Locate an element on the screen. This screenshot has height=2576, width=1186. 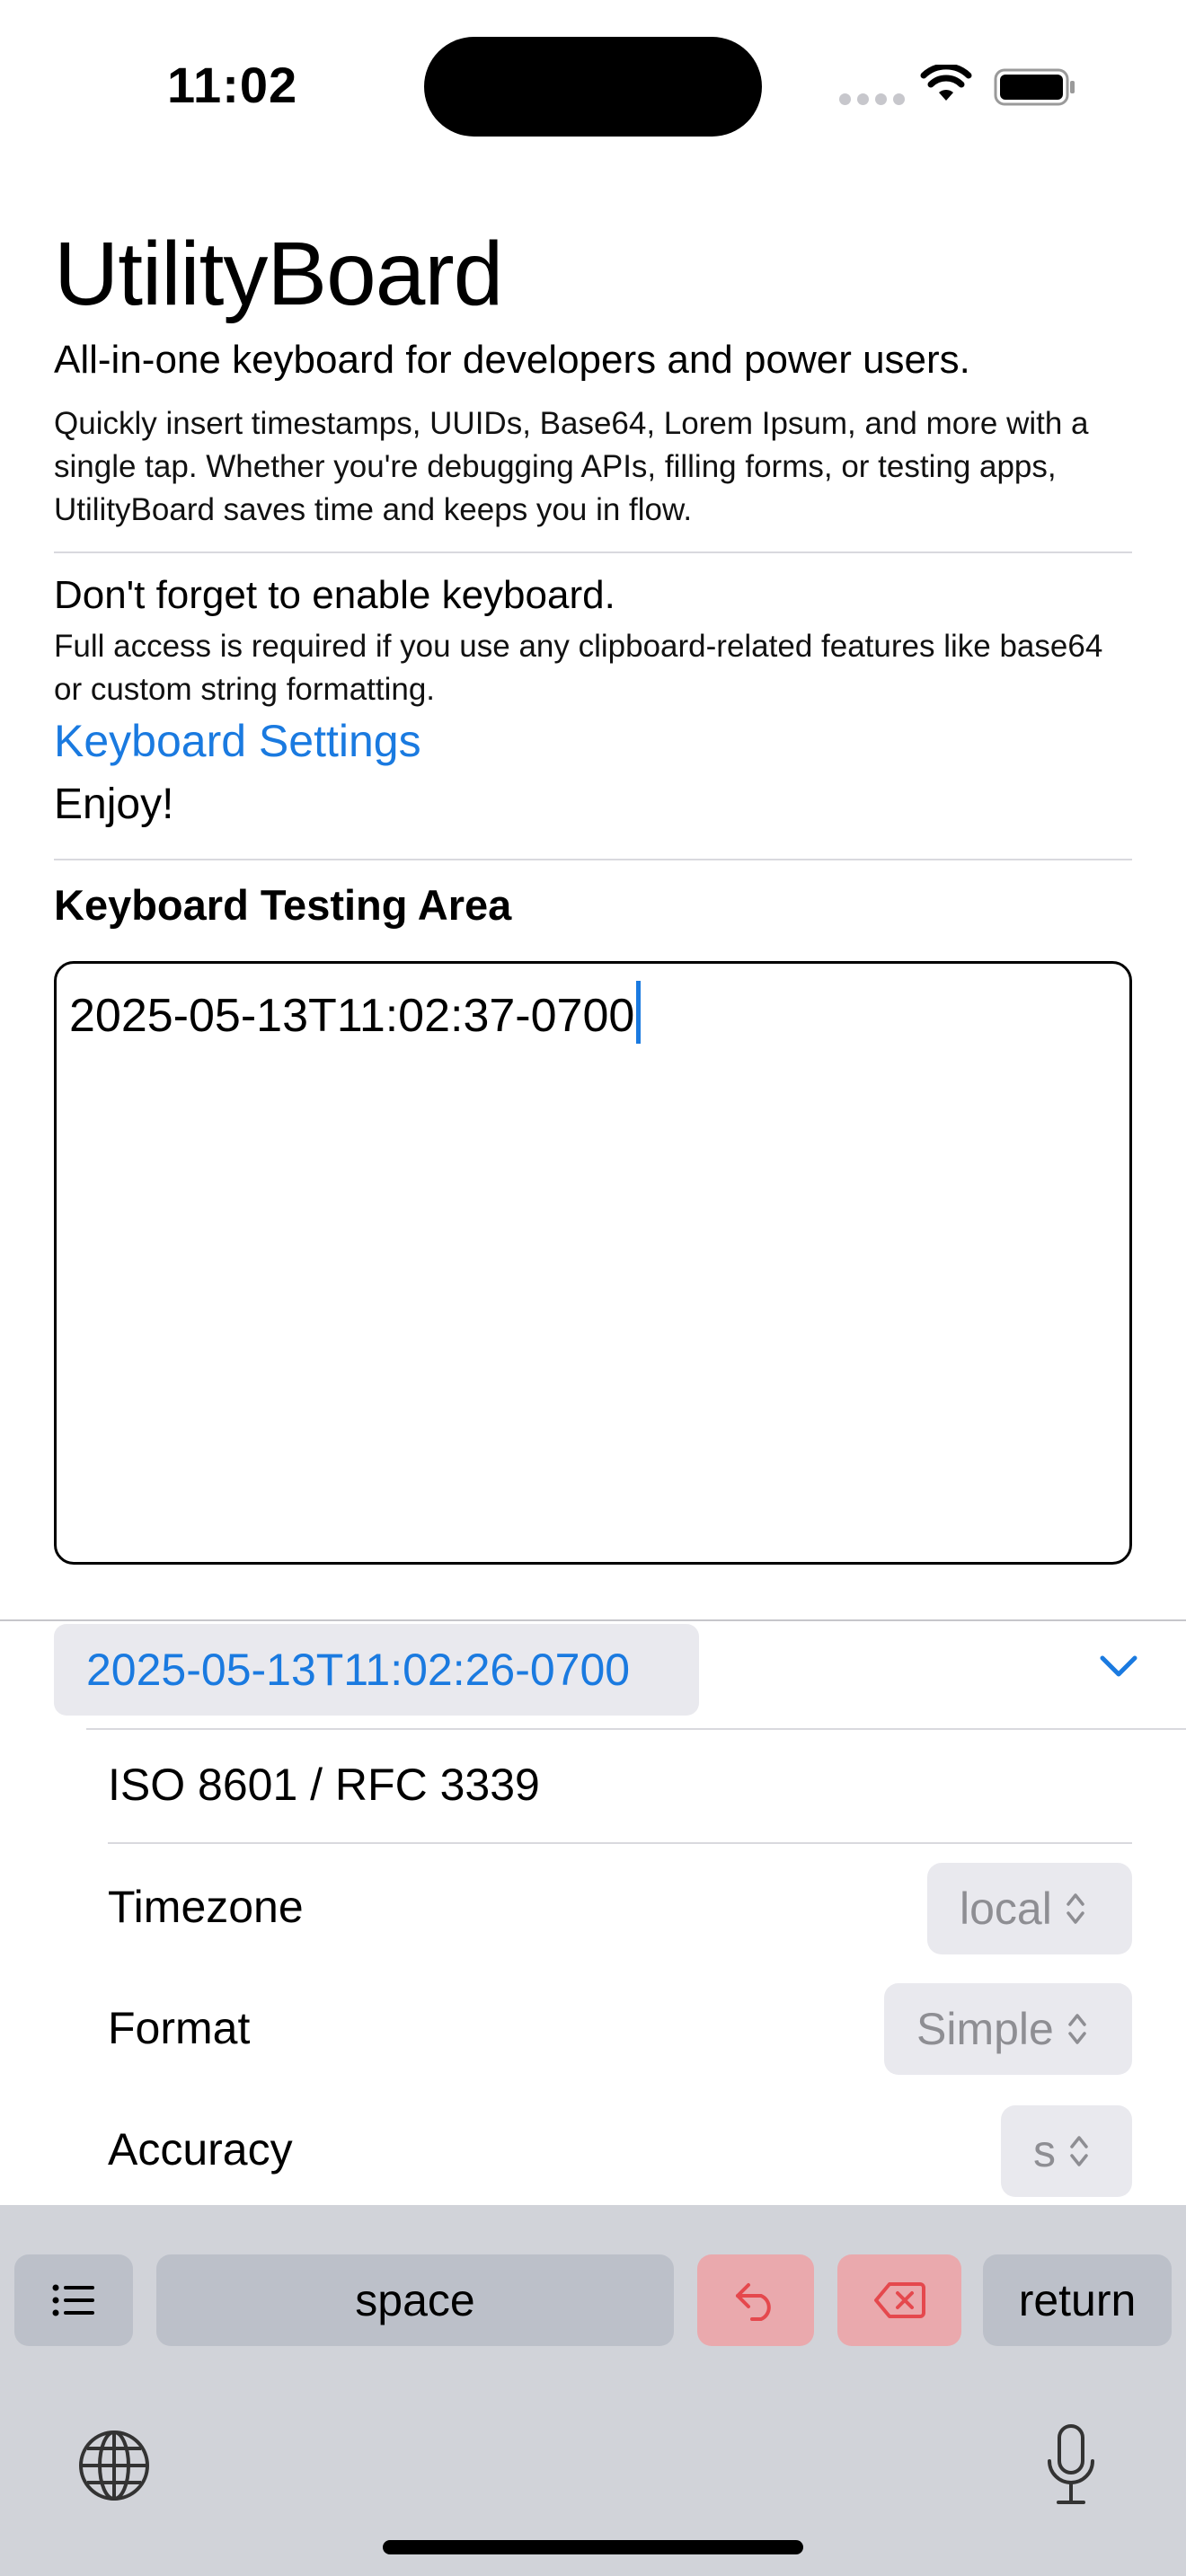
list-icon is located at coordinates (73, 2300).